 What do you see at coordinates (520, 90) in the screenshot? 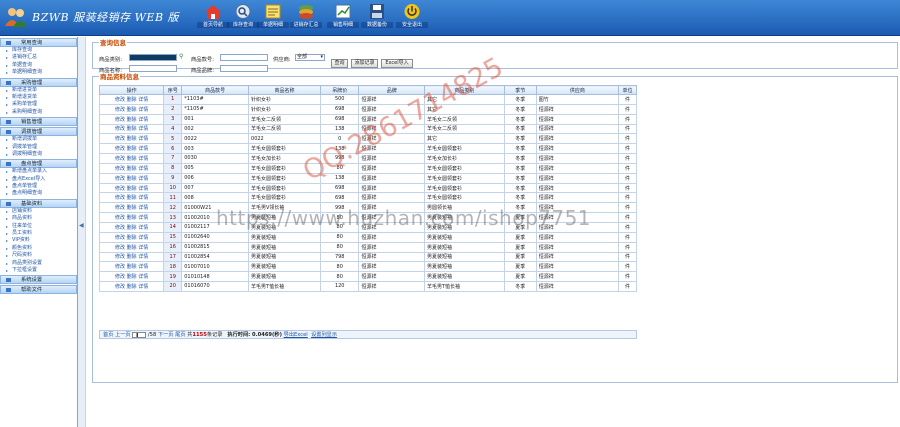
I see `column-header: 季节` at bounding box center [520, 90].